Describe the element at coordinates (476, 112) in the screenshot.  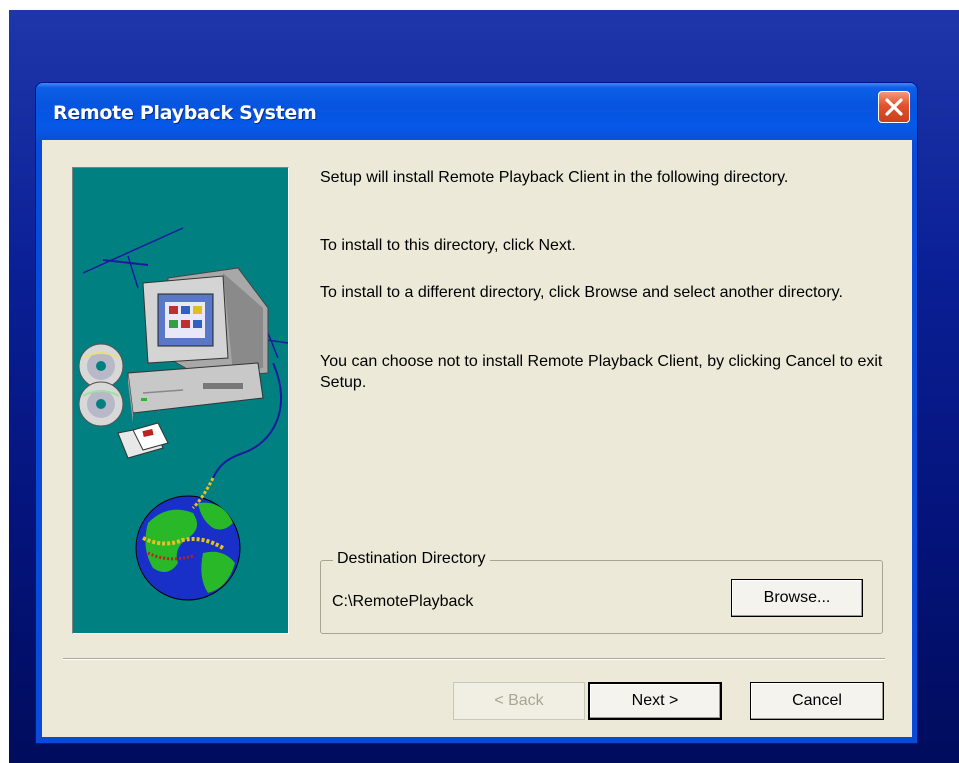
I see `title-bar: Remote Playback System` at that location.